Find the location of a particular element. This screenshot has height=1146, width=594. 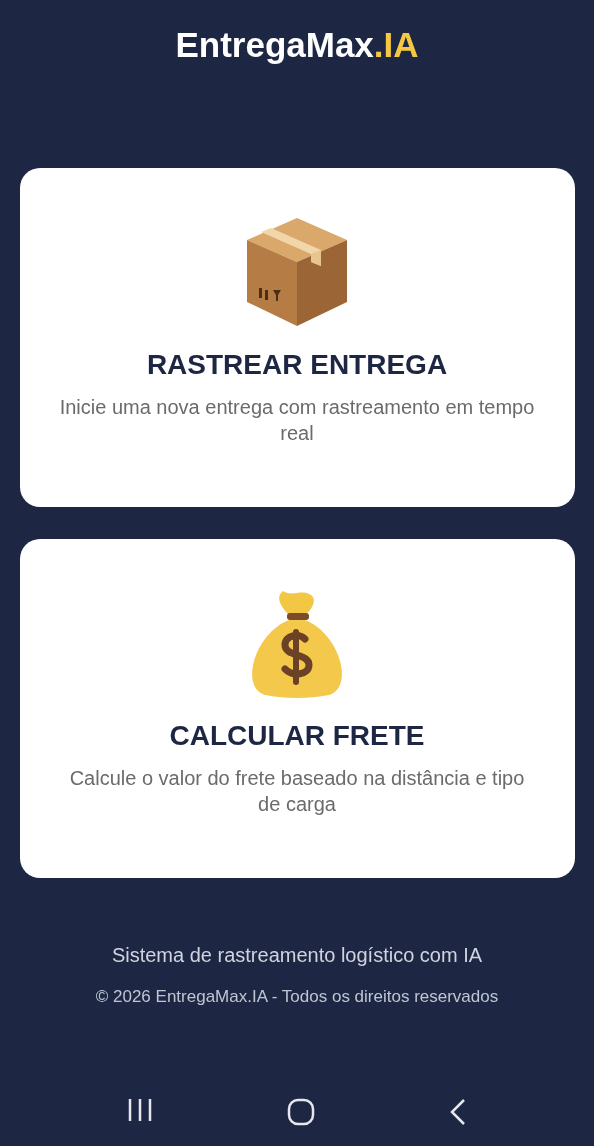

card-description: Inicie uma nova entrega com rastreamento em tempo real is located at coordinates (297, 420).